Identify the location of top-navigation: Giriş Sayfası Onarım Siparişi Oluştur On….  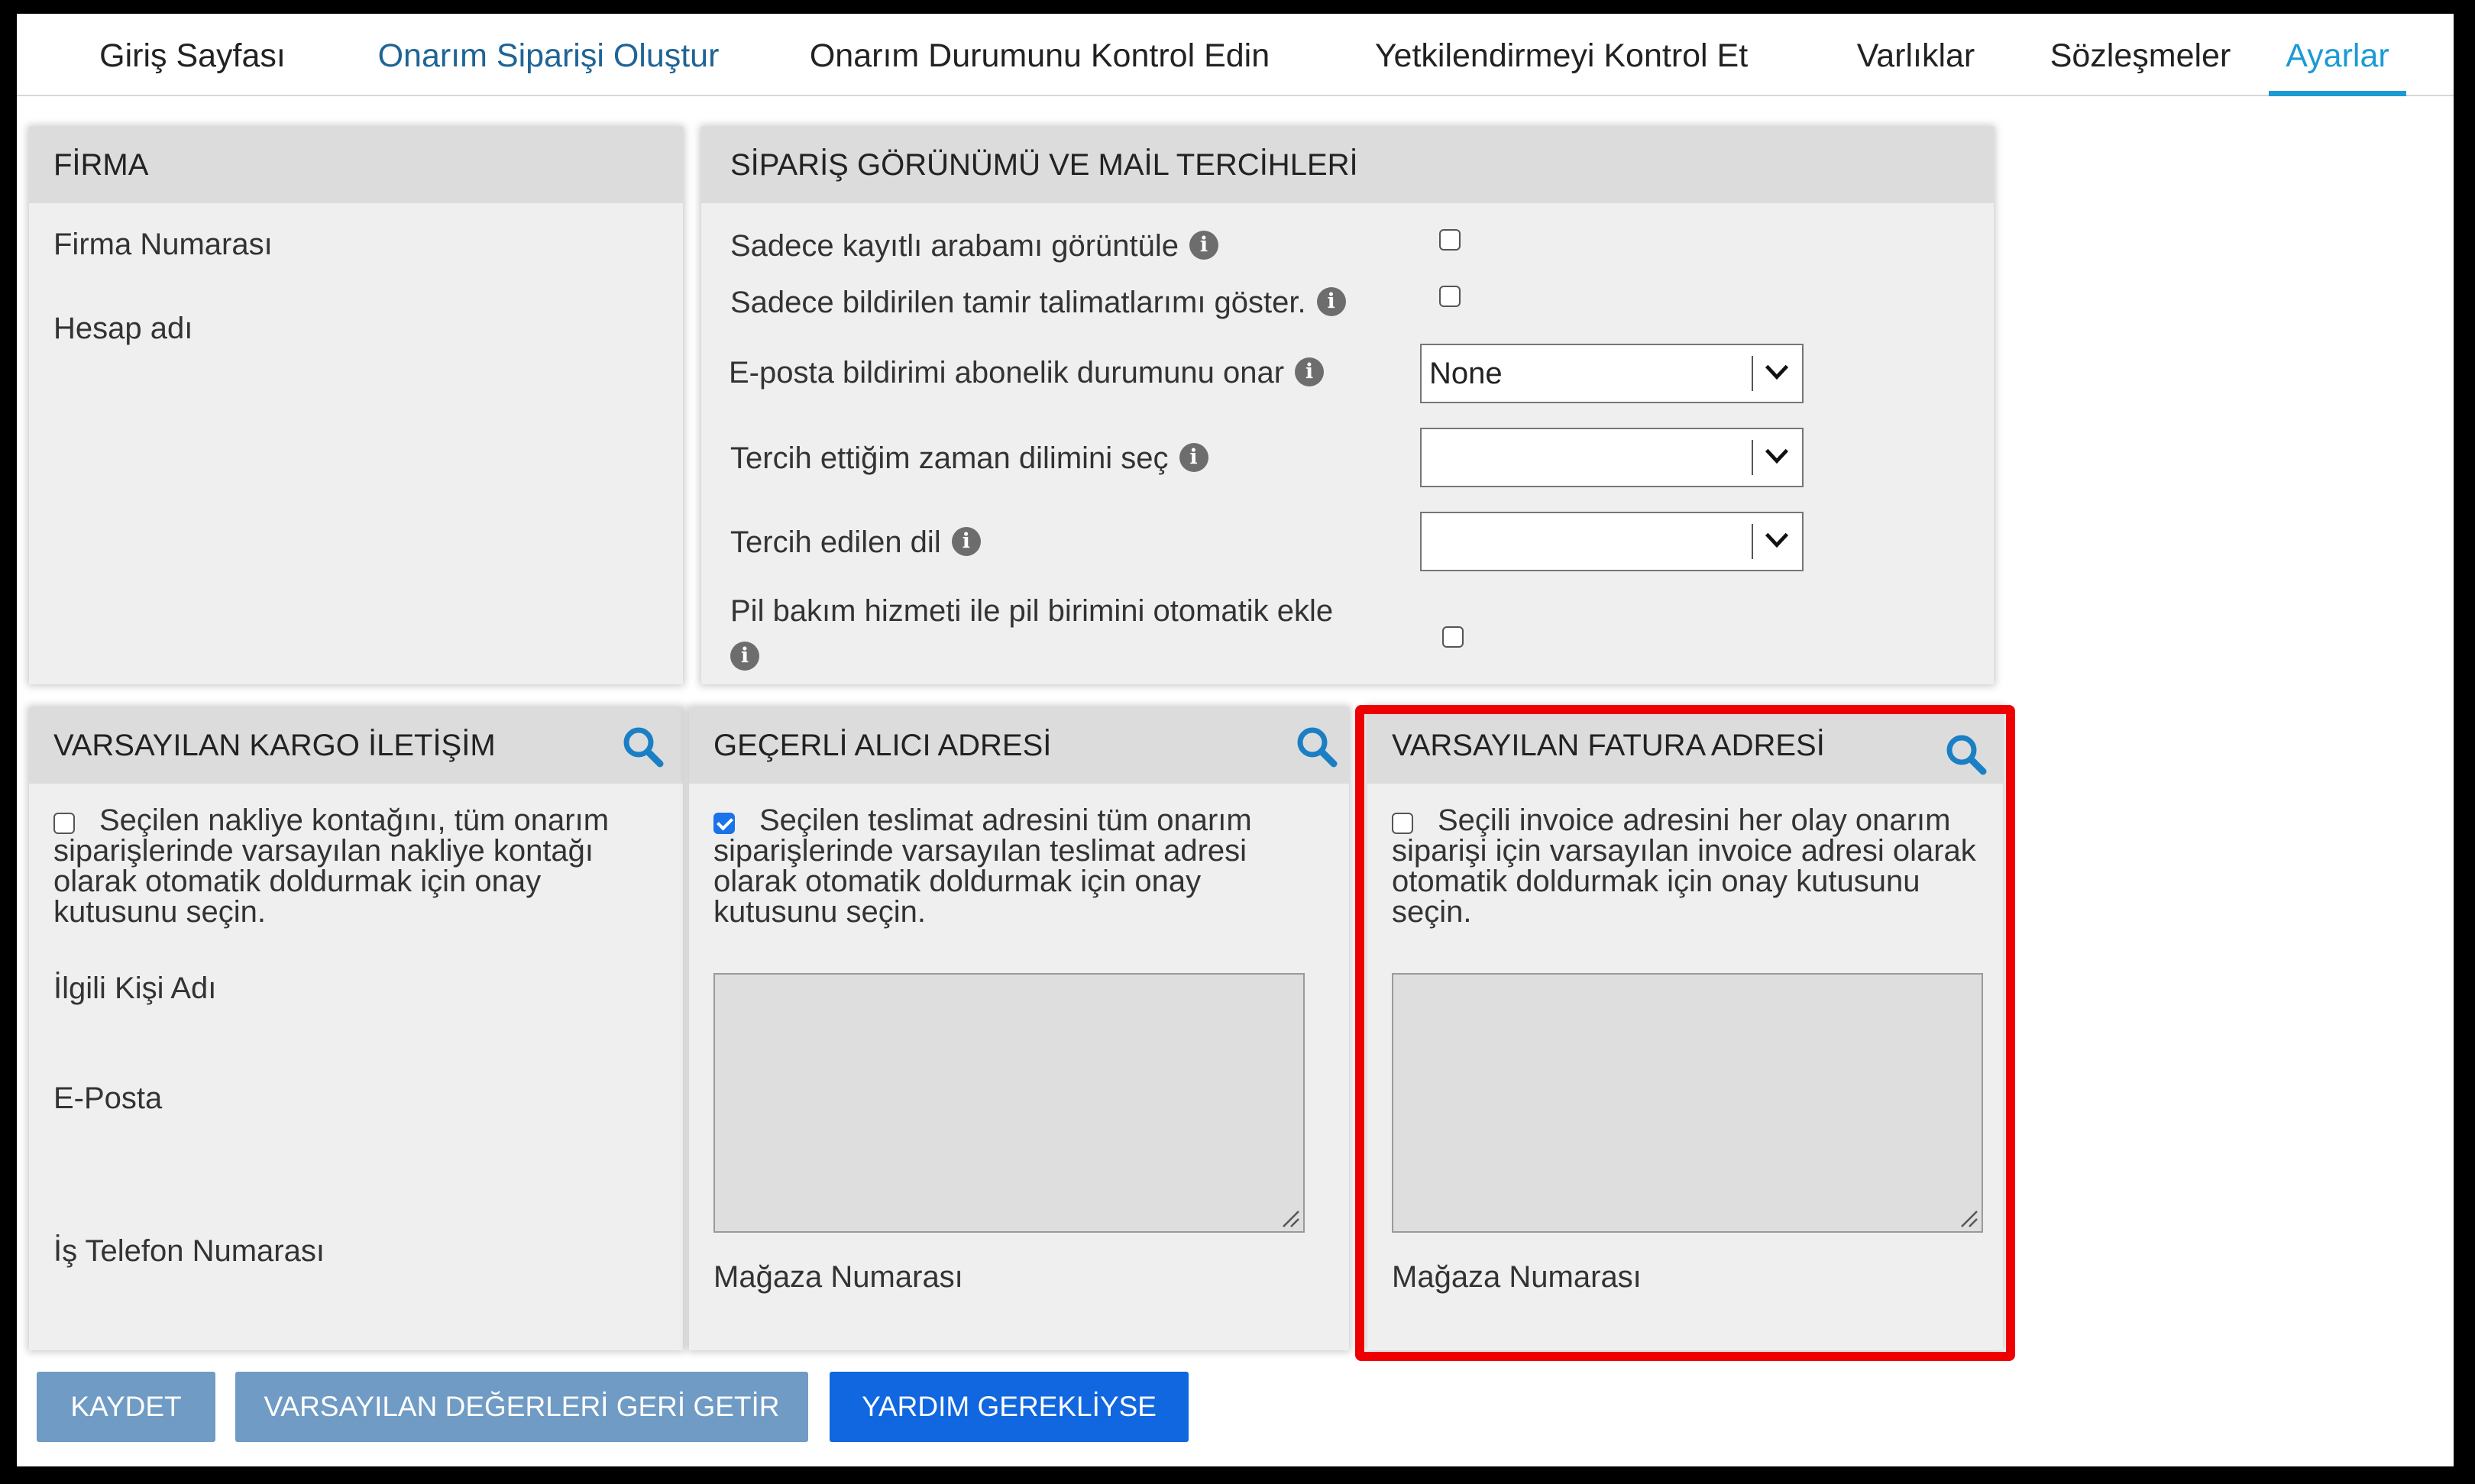
(1235, 55).